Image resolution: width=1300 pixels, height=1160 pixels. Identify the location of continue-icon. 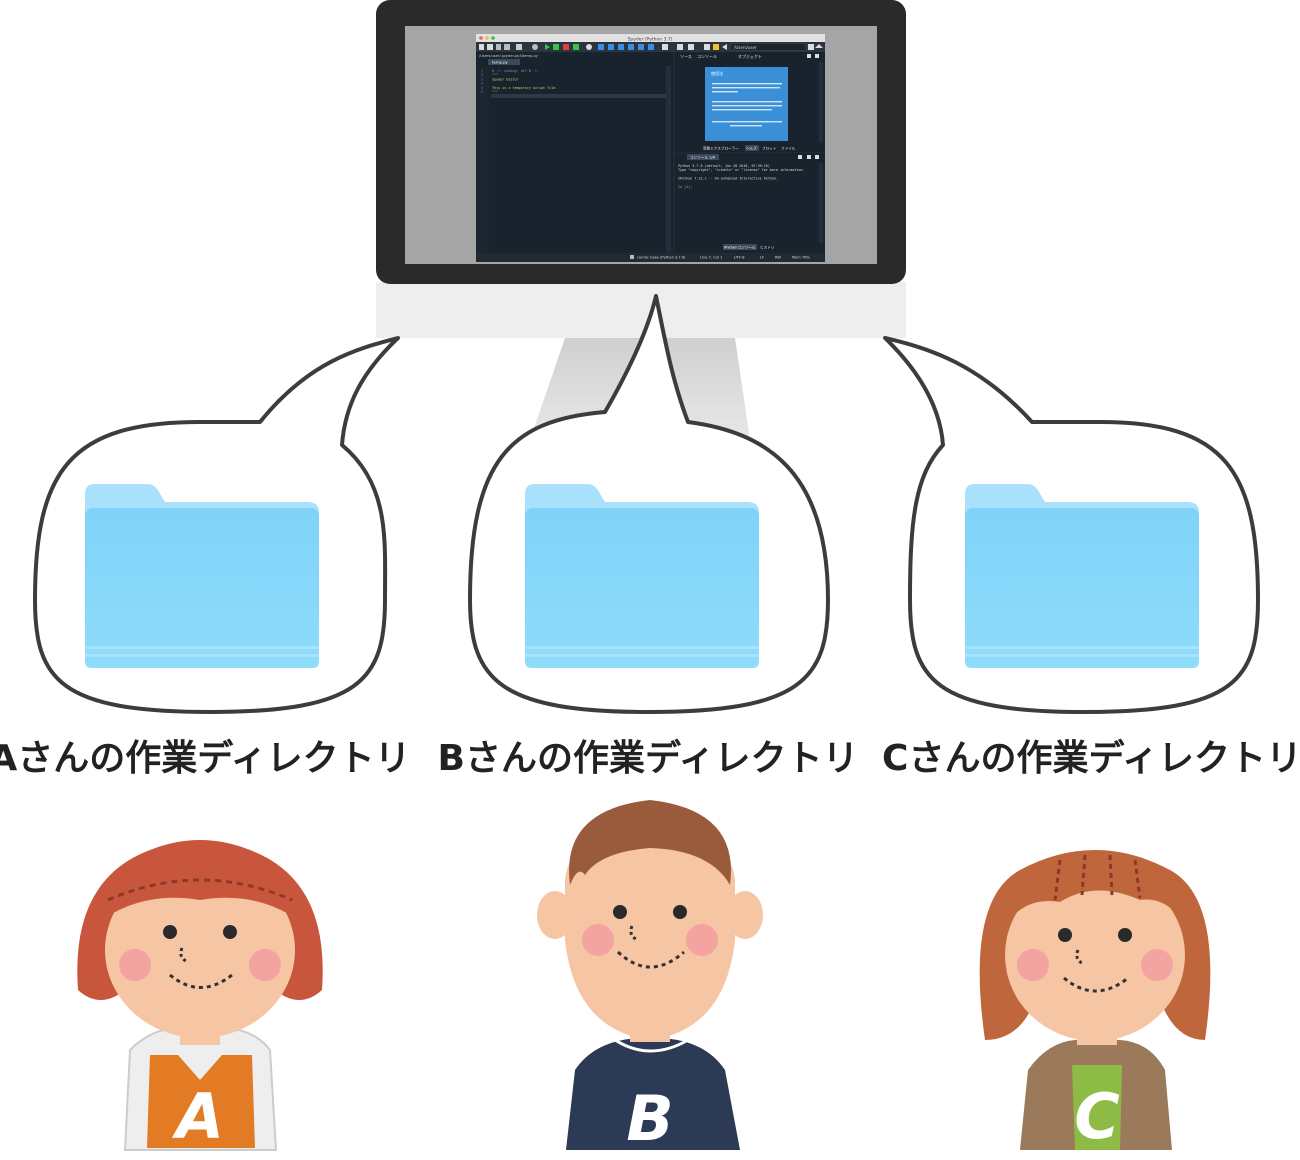
(641, 47).